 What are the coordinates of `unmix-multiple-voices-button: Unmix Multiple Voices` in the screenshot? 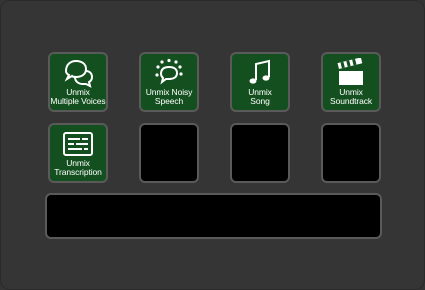 It's located at (78, 82).